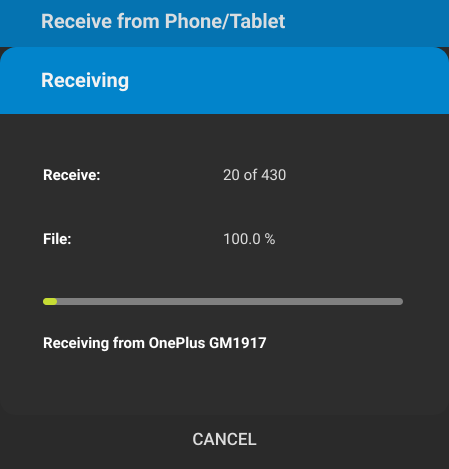 The image size is (449, 469). What do you see at coordinates (224, 440) in the screenshot?
I see `cancel-button: CANCEL` at bounding box center [224, 440].